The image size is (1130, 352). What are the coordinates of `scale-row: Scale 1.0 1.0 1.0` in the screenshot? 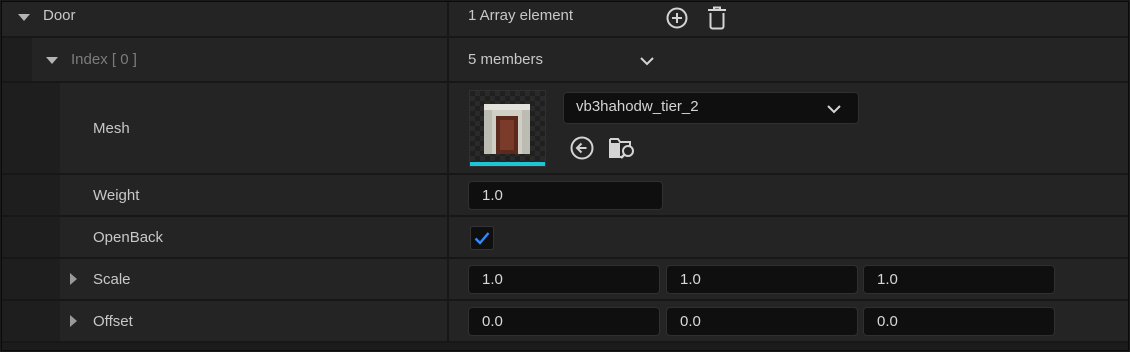 It's located at (565, 280).